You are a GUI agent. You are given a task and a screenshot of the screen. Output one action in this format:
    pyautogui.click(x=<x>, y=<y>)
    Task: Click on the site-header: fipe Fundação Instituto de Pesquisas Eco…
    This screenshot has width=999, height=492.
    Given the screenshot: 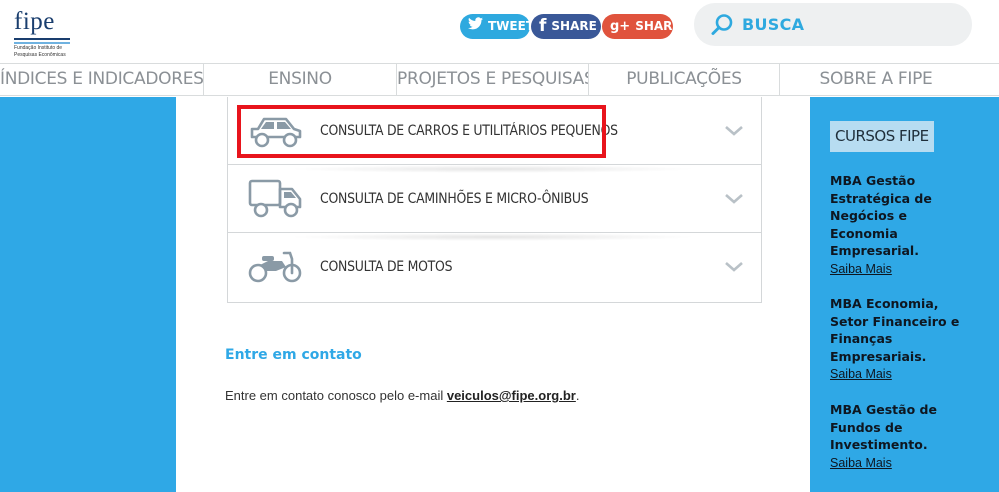 What is the action you would take?
    pyautogui.click(x=499, y=31)
    